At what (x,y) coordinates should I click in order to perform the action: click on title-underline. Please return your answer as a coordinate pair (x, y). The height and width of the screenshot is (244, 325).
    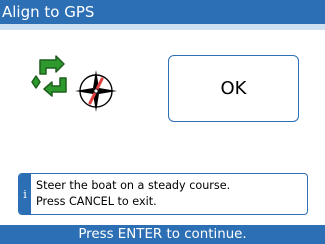
    Looking at the image, I should click on (162, 27).